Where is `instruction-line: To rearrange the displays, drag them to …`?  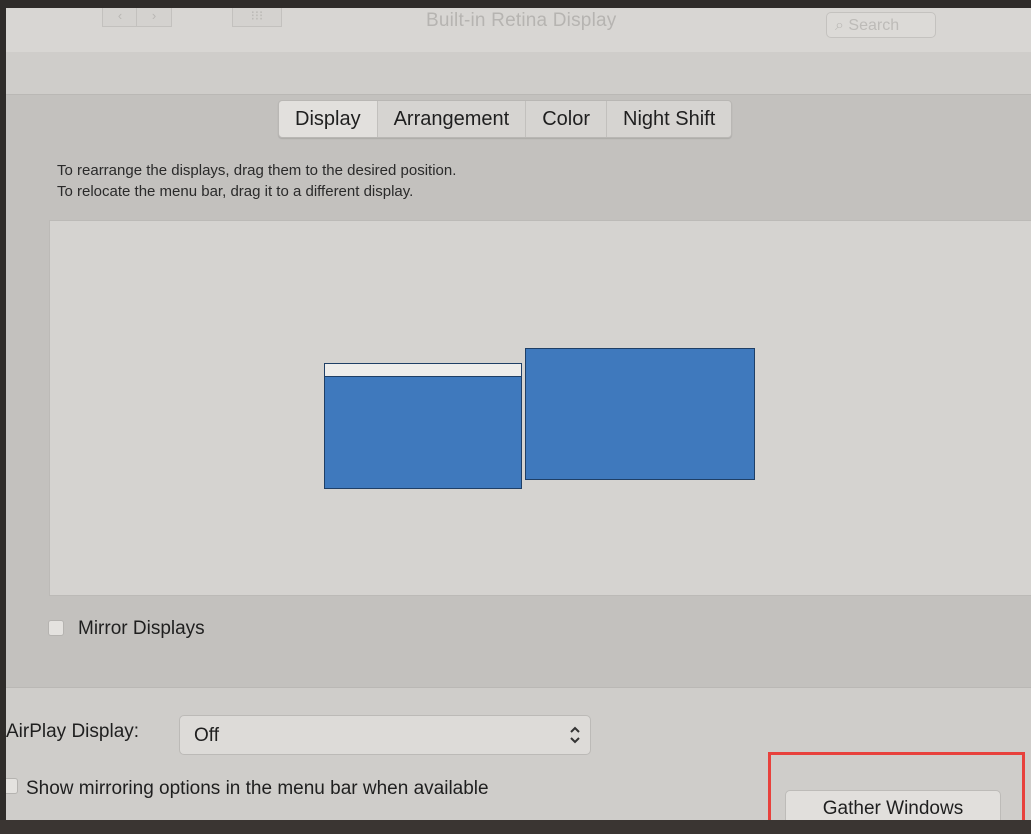 instruction-line: To rearrange the displays, drag them to … is located at coordinates (257, 170).